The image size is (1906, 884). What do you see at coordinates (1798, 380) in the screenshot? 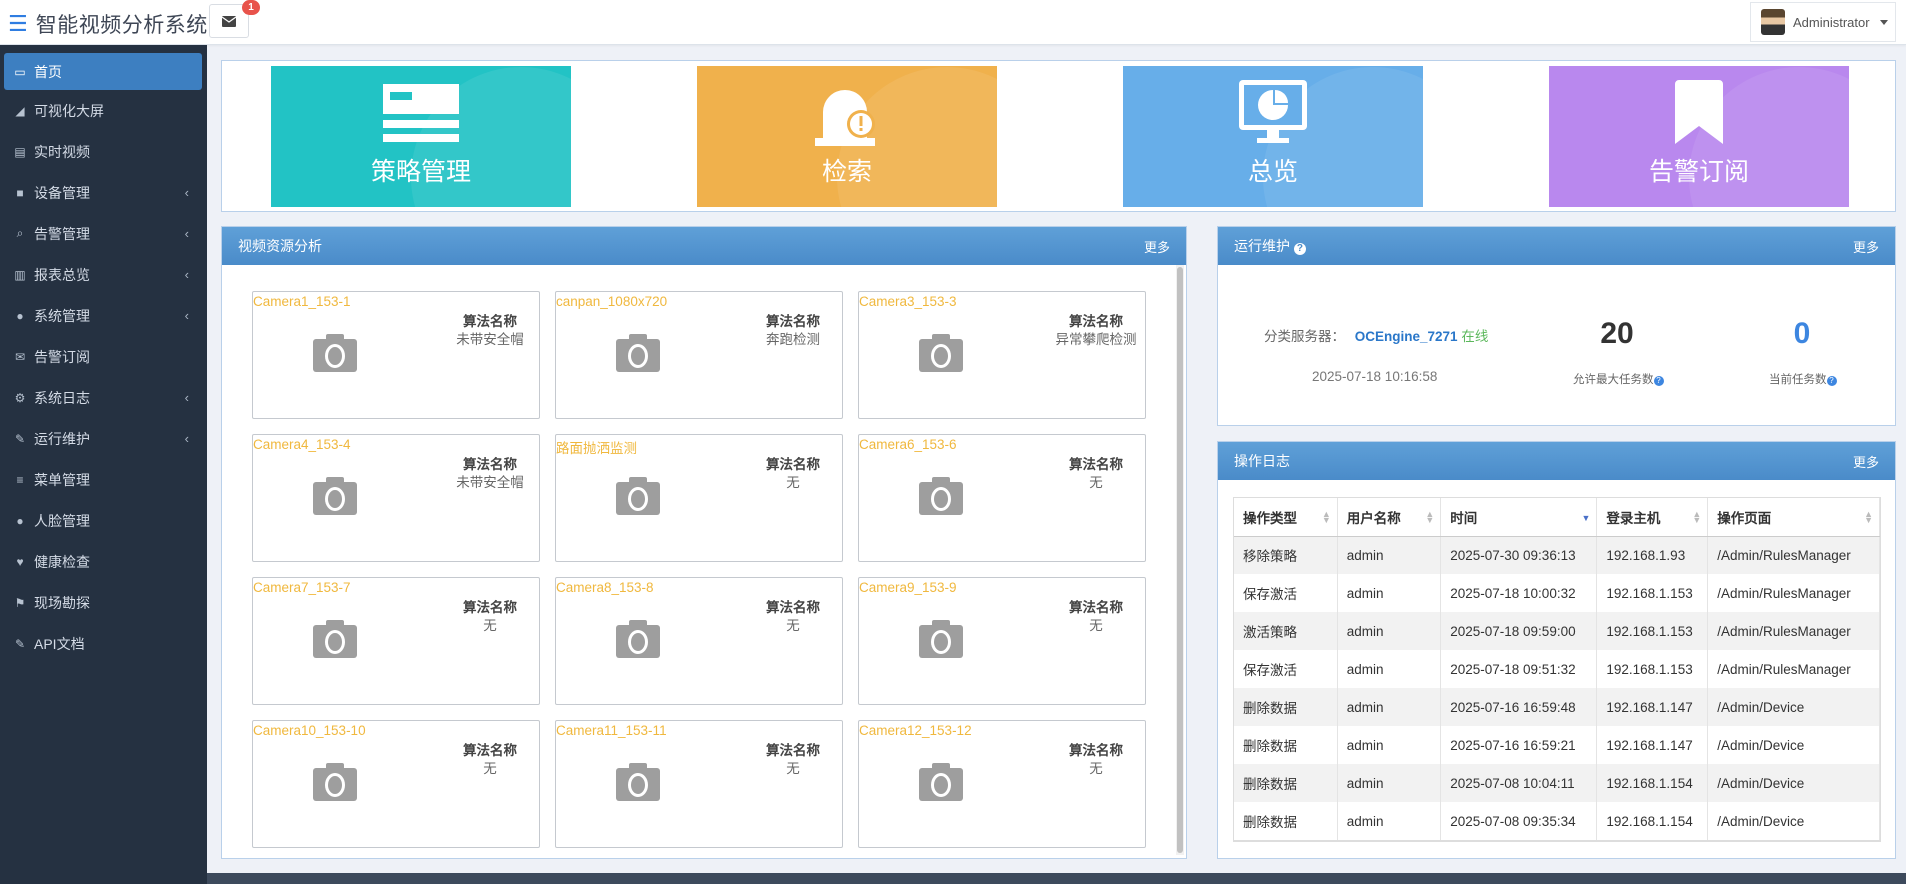
I see `current-tasks-label: 当前任务数` at bounding box center [1798, 380].